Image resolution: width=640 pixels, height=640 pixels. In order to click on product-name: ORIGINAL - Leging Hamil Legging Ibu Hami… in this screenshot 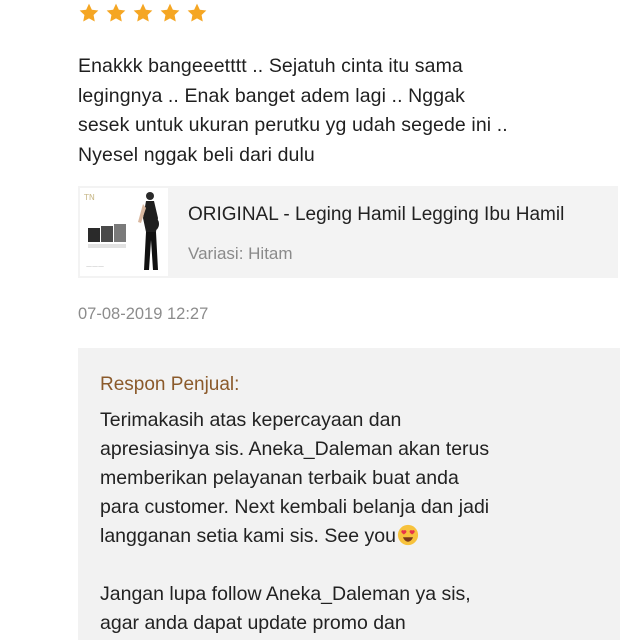, I will do `click(398, 215)`.